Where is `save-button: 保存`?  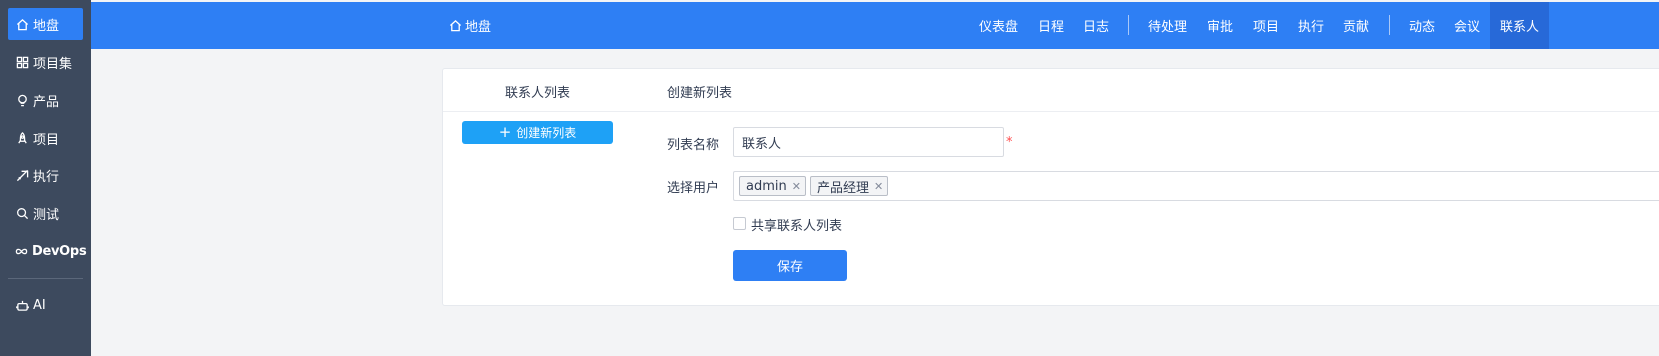
save-button: 保存 is located at coordinates (790, 265).